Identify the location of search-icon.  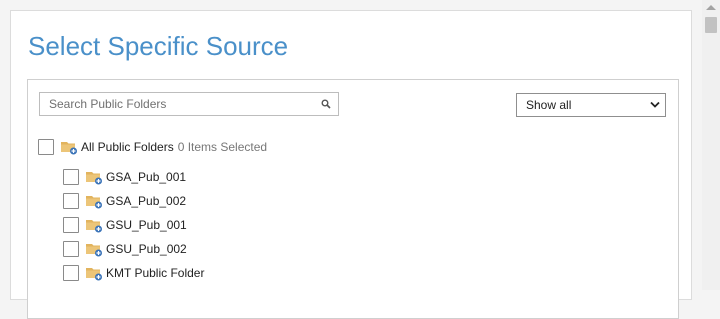
(326, 104).